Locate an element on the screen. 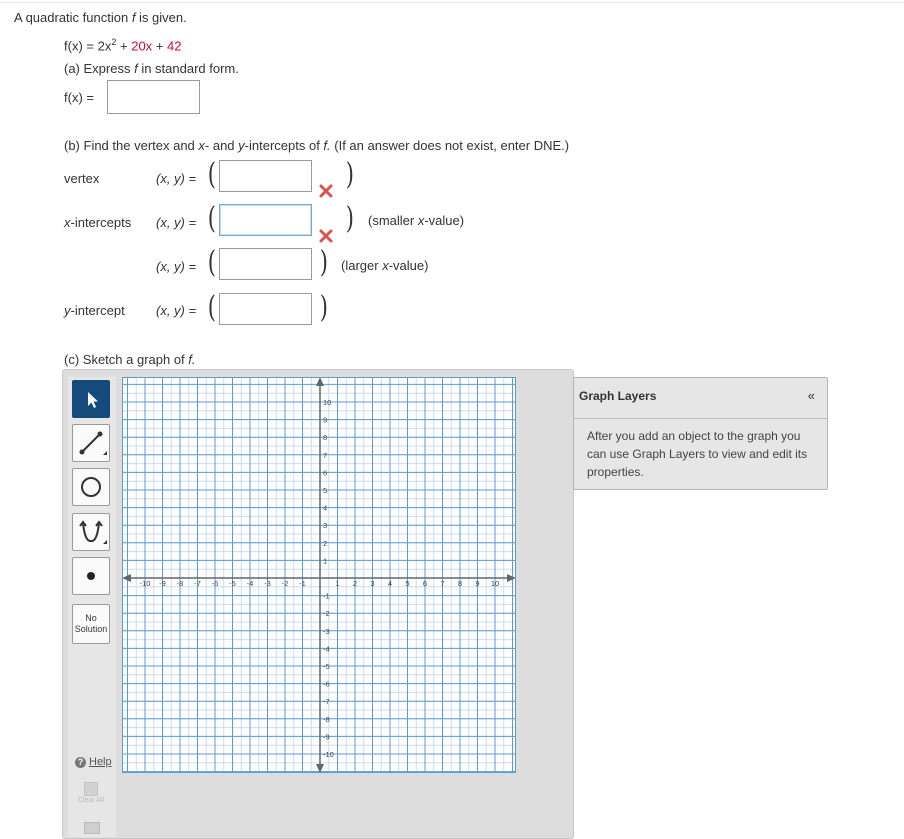  x-tick-label: 4 is located at coordinates (390, 583).